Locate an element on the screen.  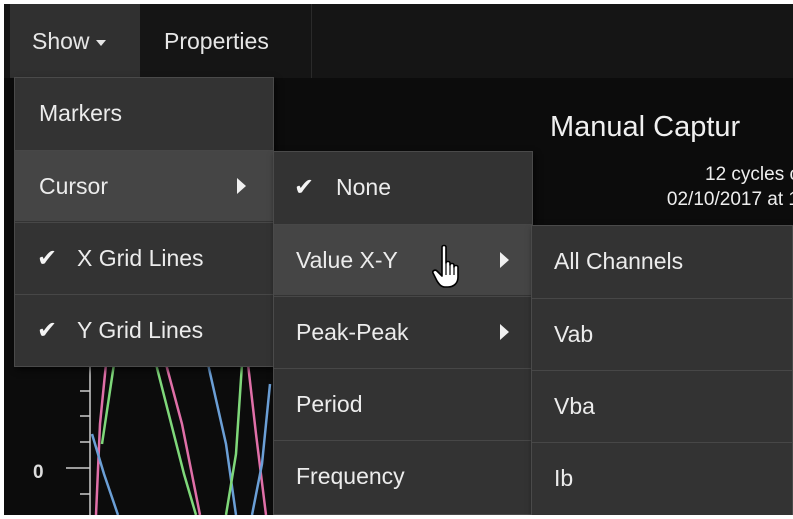
show-menu-button: Show is located at coordinates (75, 41).